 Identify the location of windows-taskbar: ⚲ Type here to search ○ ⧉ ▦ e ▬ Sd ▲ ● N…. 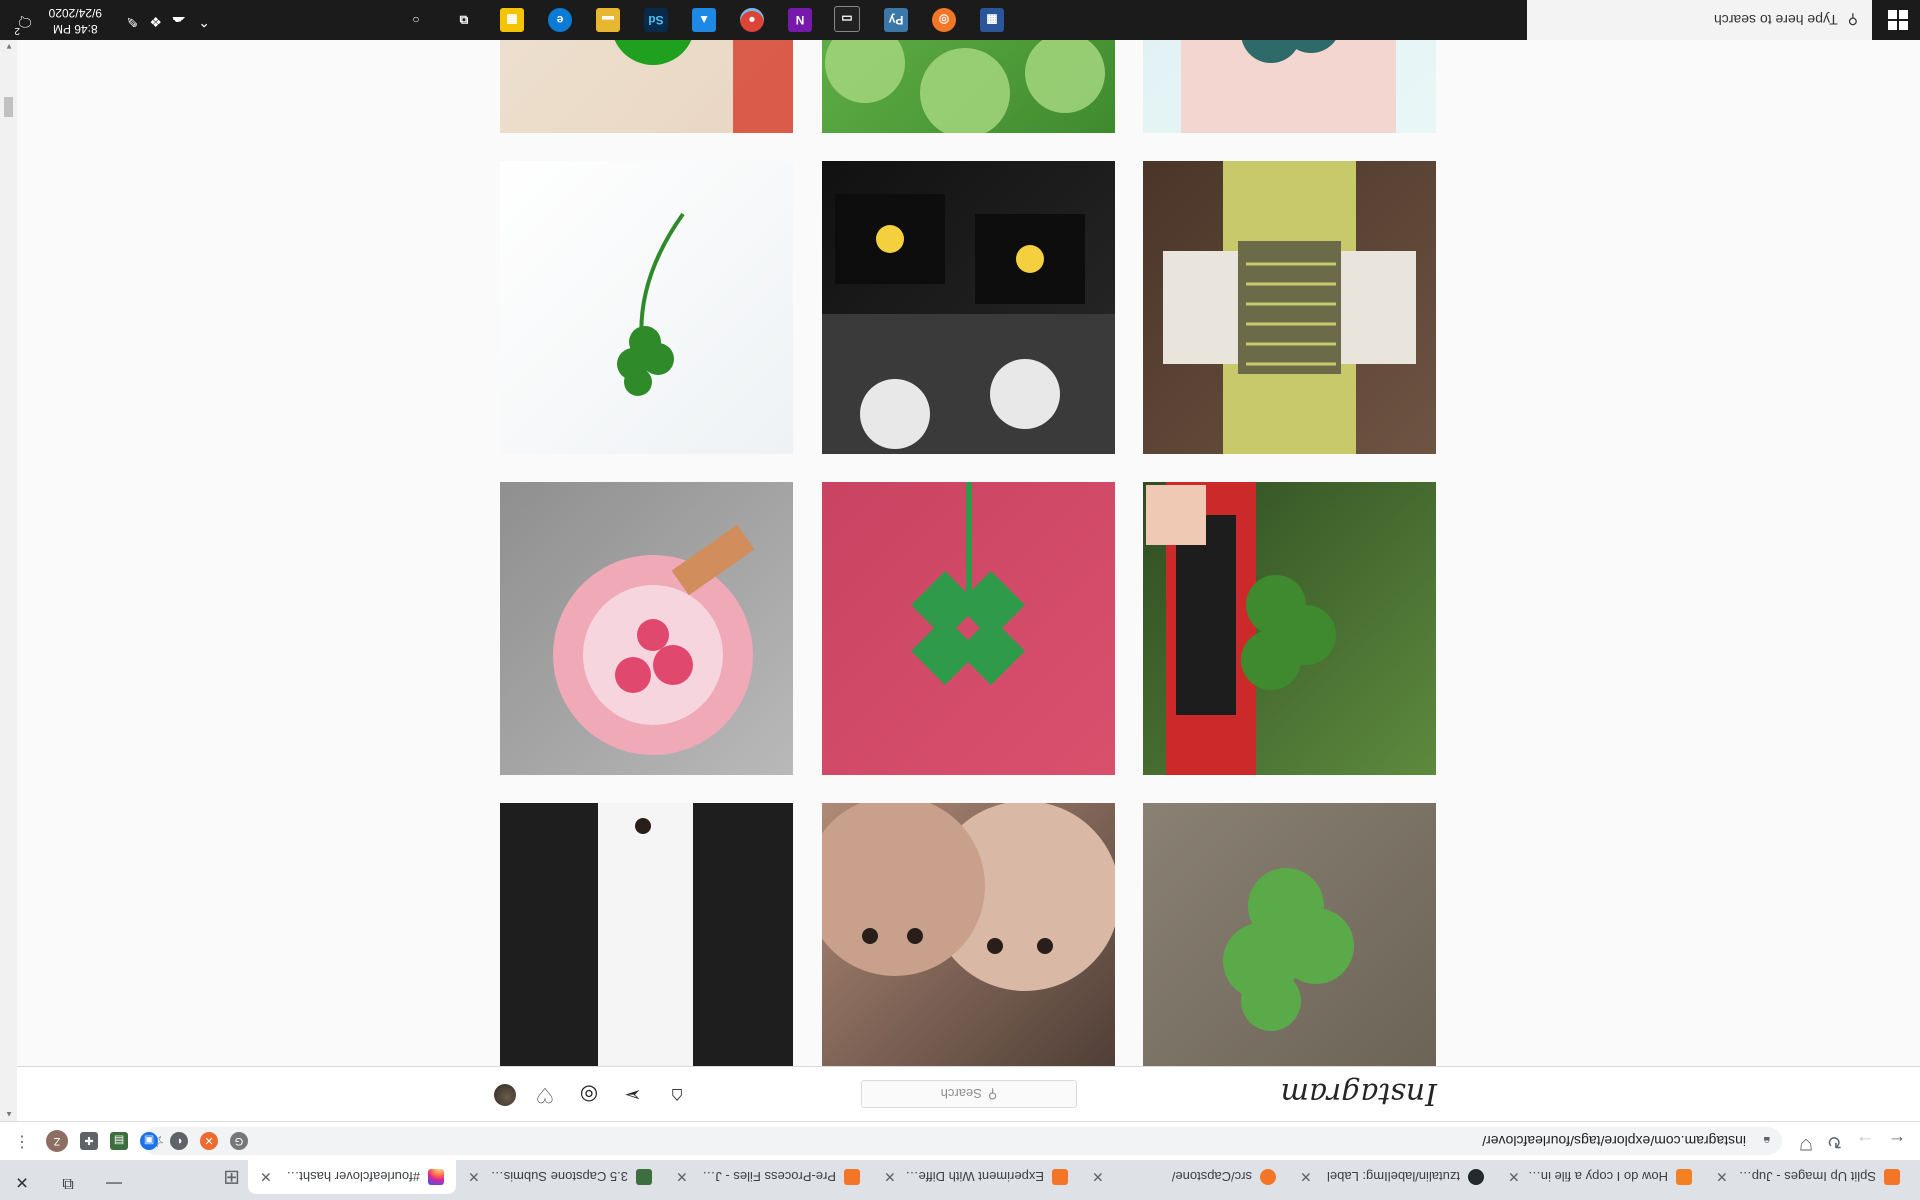
(960, 20).